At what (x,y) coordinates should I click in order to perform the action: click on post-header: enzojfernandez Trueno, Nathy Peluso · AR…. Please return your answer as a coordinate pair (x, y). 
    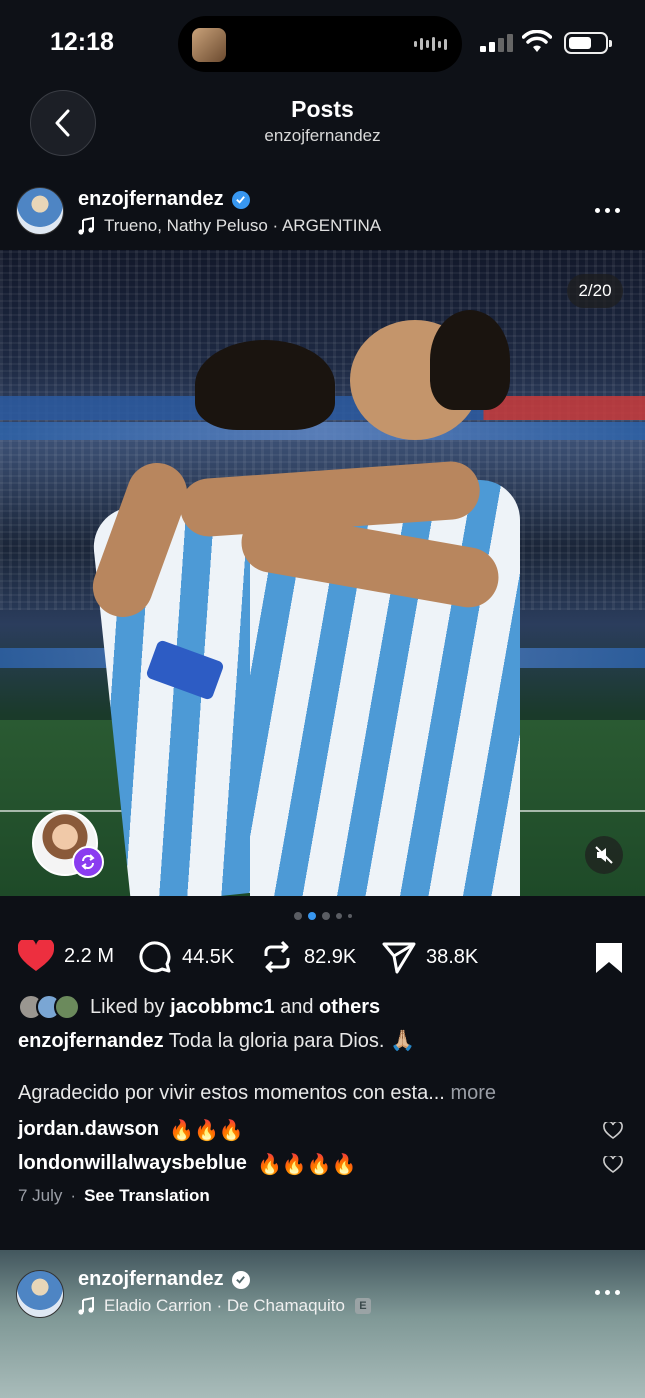
    Looking at the image, I should click on (322, 212).